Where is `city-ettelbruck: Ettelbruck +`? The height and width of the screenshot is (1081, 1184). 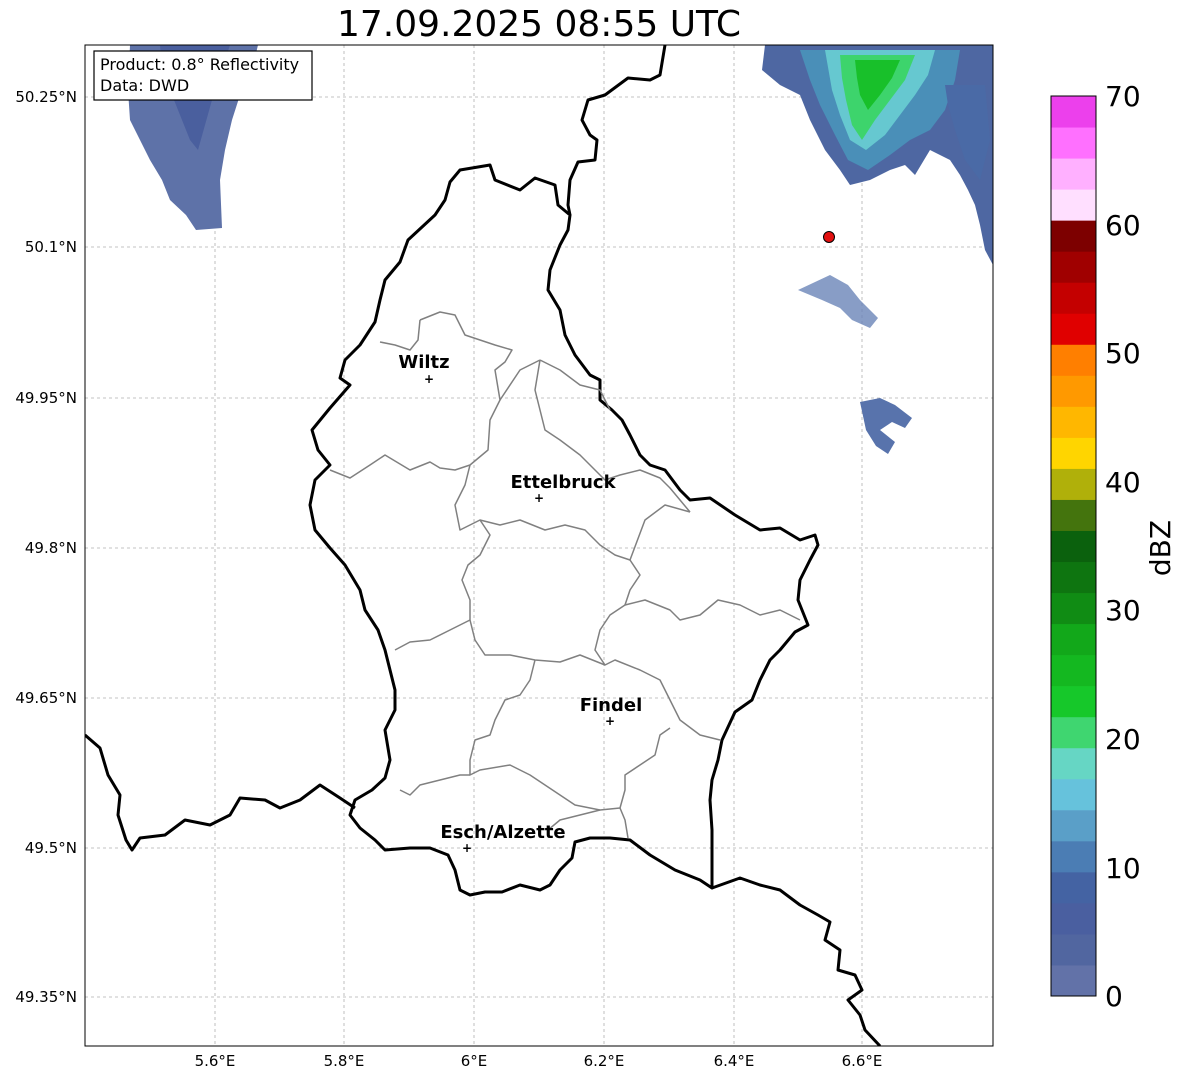 city-ettelbruck: Ettelbruck + is located at coordinates (563, 488).